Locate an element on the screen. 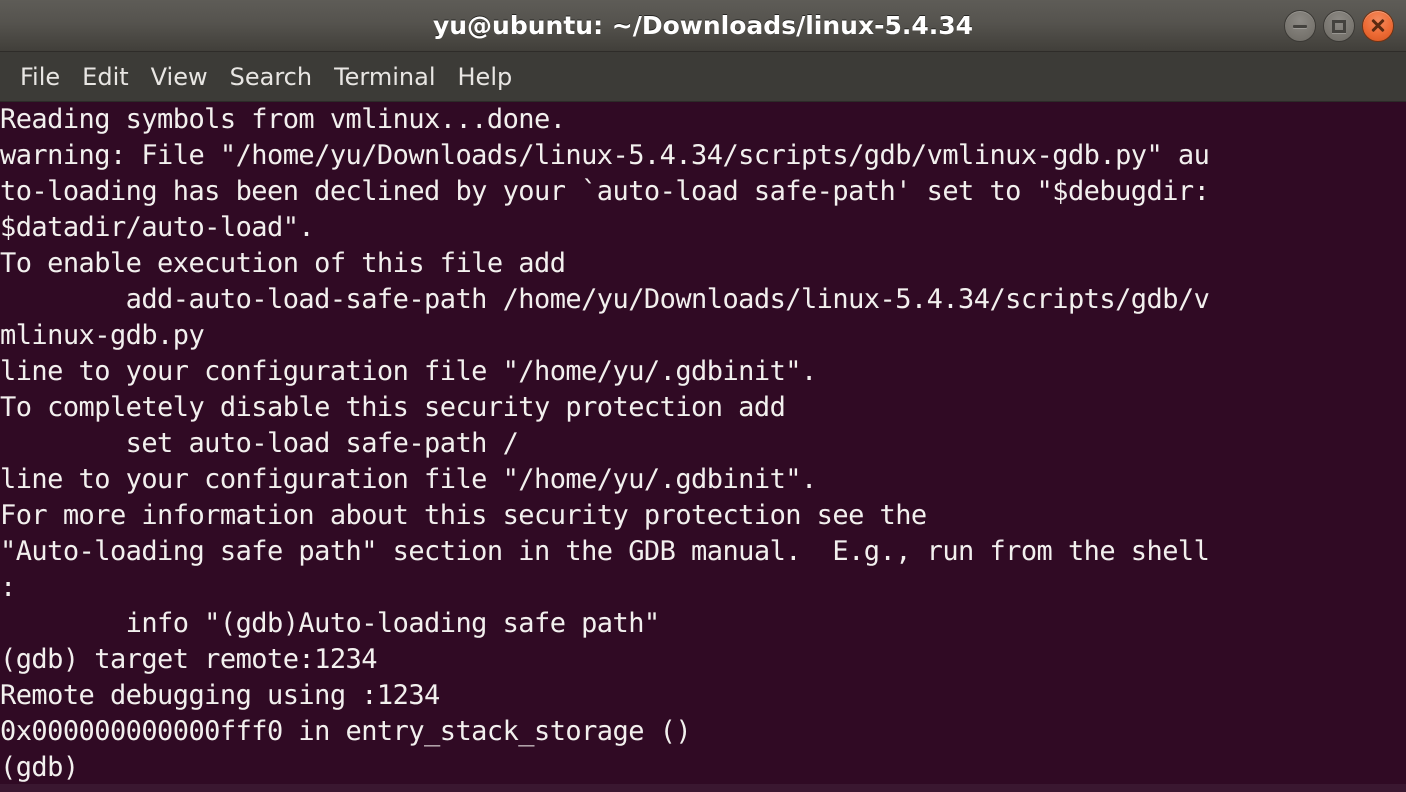 The width and height of the screenshot is (1406, 792). minimize-button is located at coordinates (1300, 26).